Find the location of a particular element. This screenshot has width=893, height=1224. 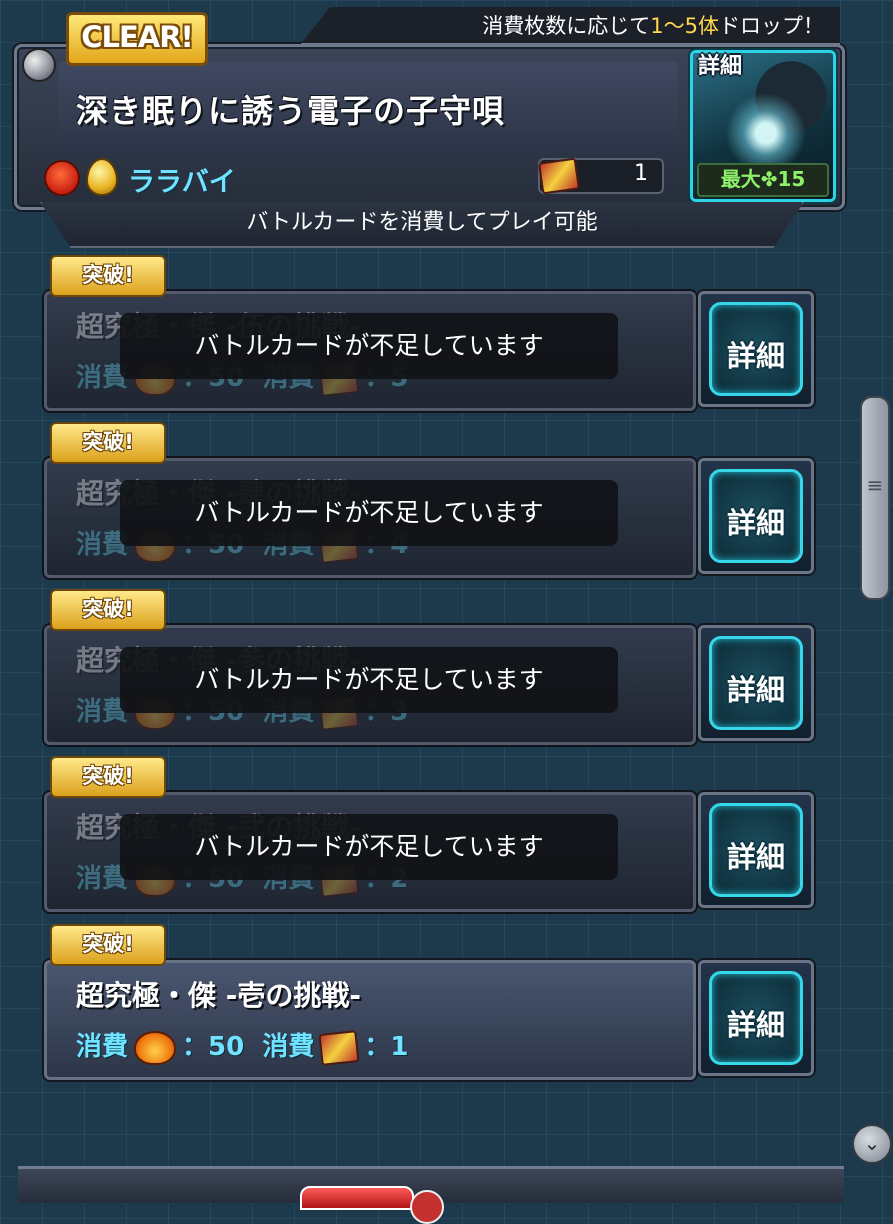

drop-info-banner: 消費枚数に応じて1〜5体ドロップ！ is located at coordinates (570, 26).